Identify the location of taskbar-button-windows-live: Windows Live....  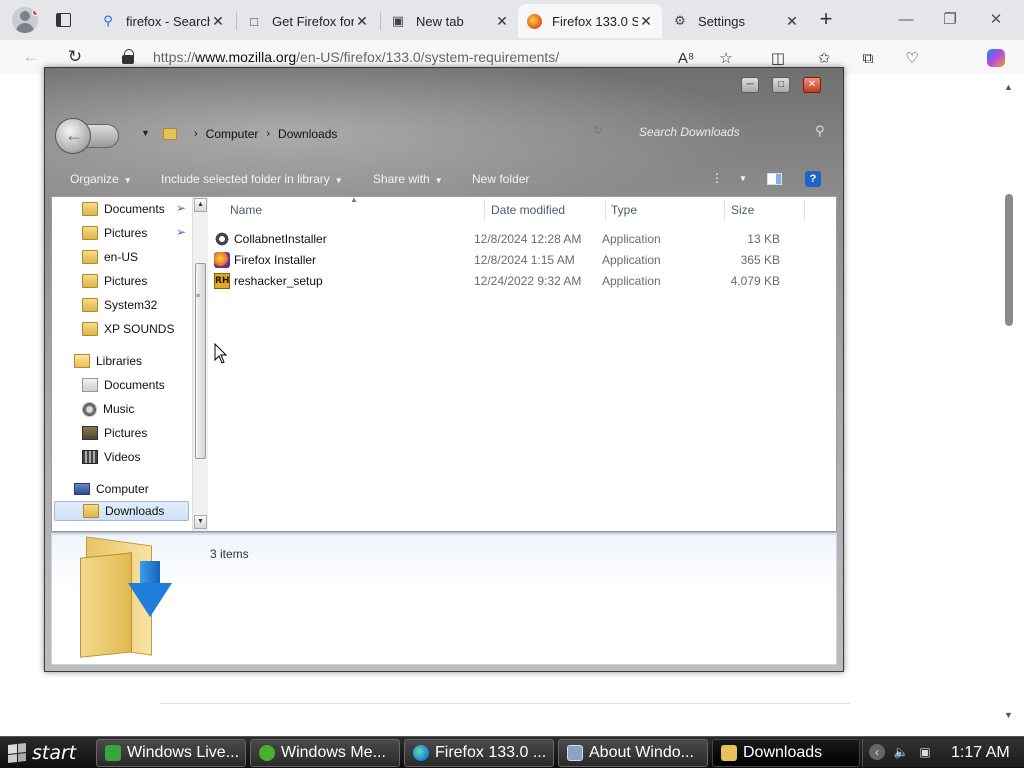
(171, 753).